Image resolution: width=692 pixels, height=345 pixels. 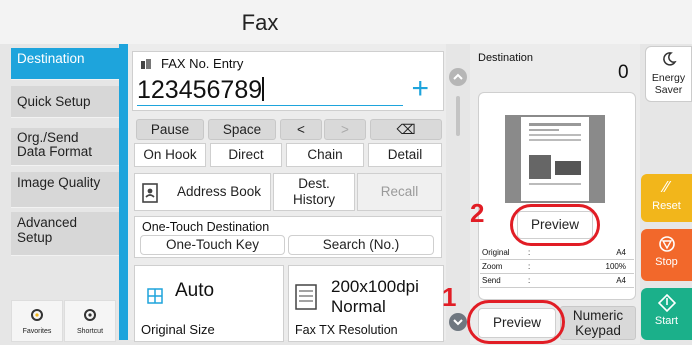 What do you see at coordinates (55, 144) in the screenshot?
I see `tab-label: Org./Send Data Format` at bounding box center [55, 144].